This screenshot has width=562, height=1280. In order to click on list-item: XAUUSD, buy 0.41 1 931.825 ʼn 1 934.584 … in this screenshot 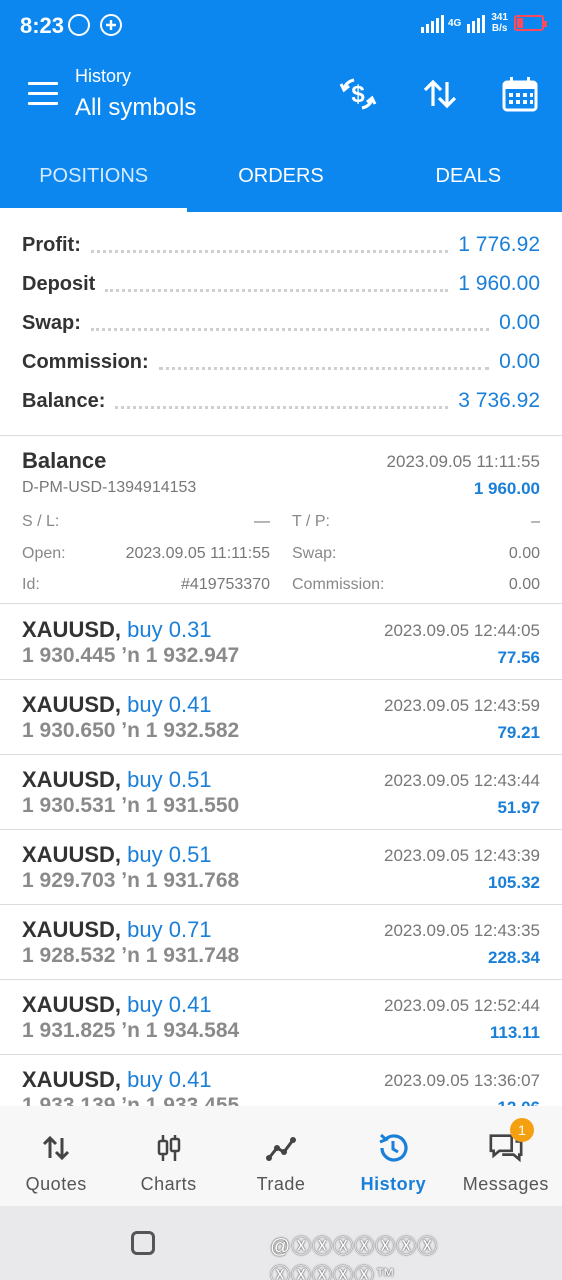, I will do `click(281, 1017)`.